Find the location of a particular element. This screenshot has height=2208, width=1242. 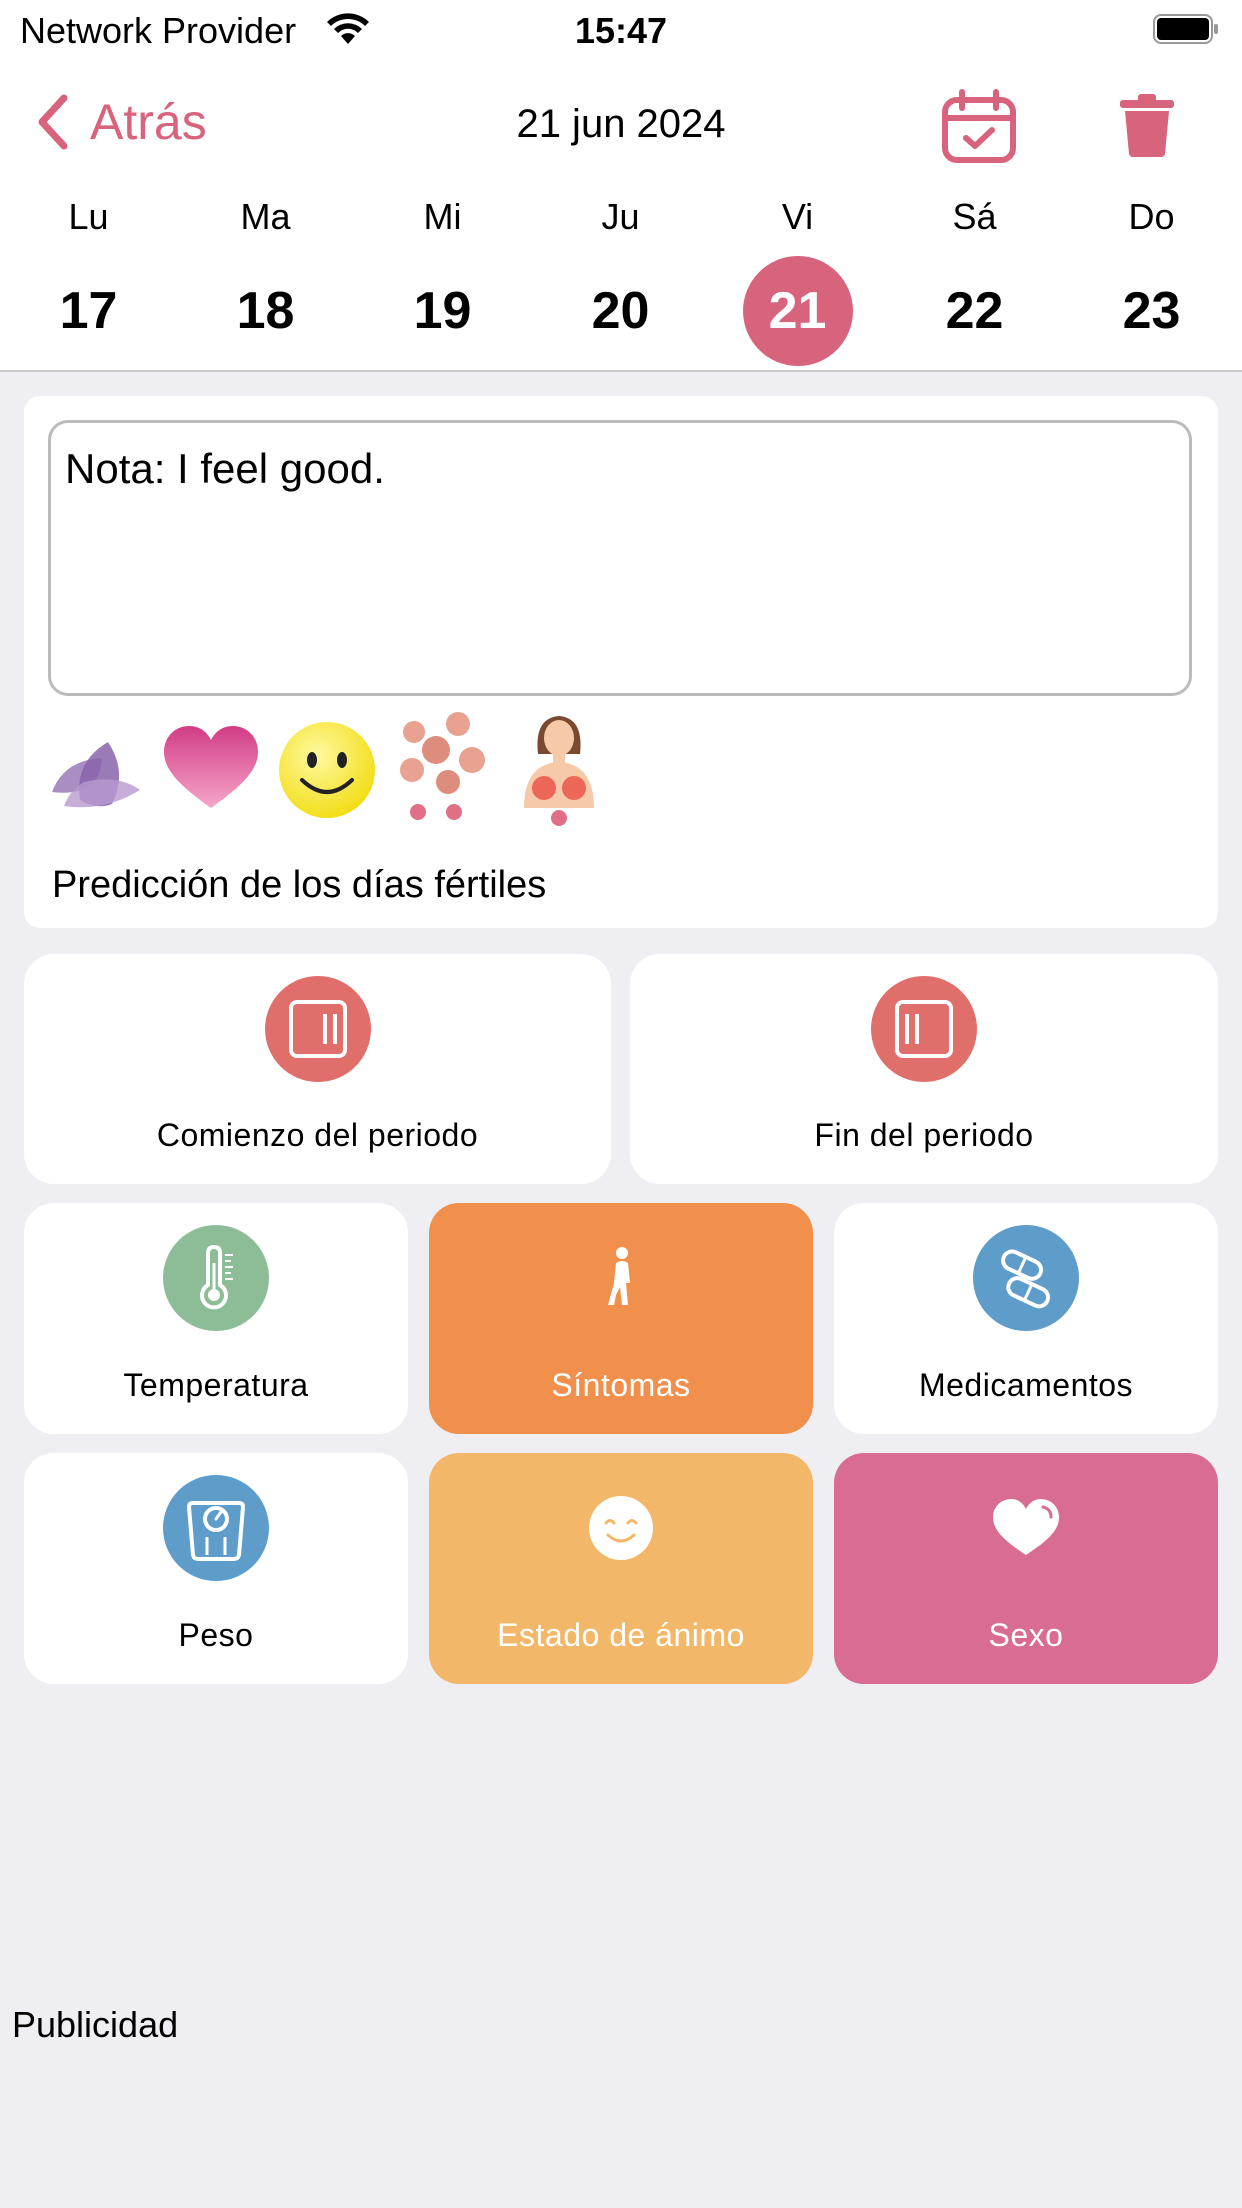

weekday-label: Ju is located at coordinates (620, 216).